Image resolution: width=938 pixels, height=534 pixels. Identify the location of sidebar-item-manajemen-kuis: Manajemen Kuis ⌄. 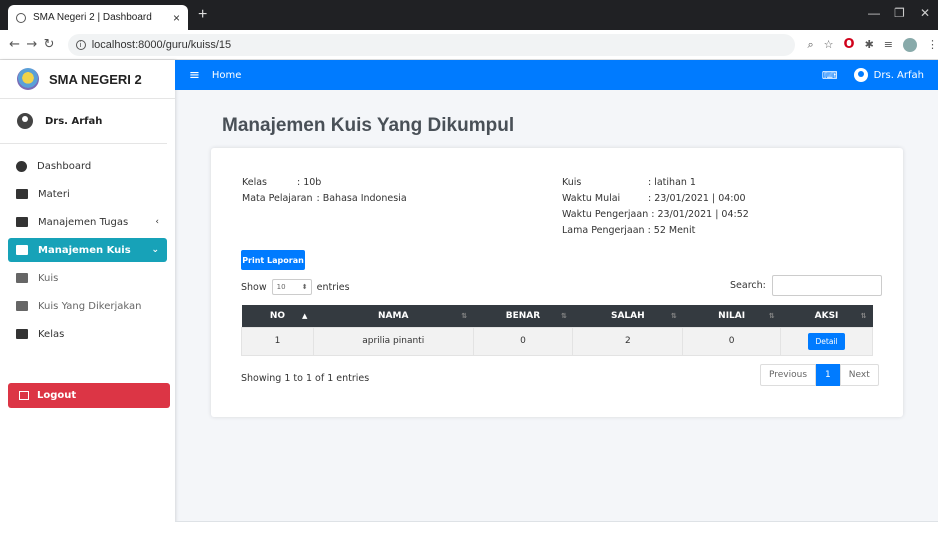
(87, 250).